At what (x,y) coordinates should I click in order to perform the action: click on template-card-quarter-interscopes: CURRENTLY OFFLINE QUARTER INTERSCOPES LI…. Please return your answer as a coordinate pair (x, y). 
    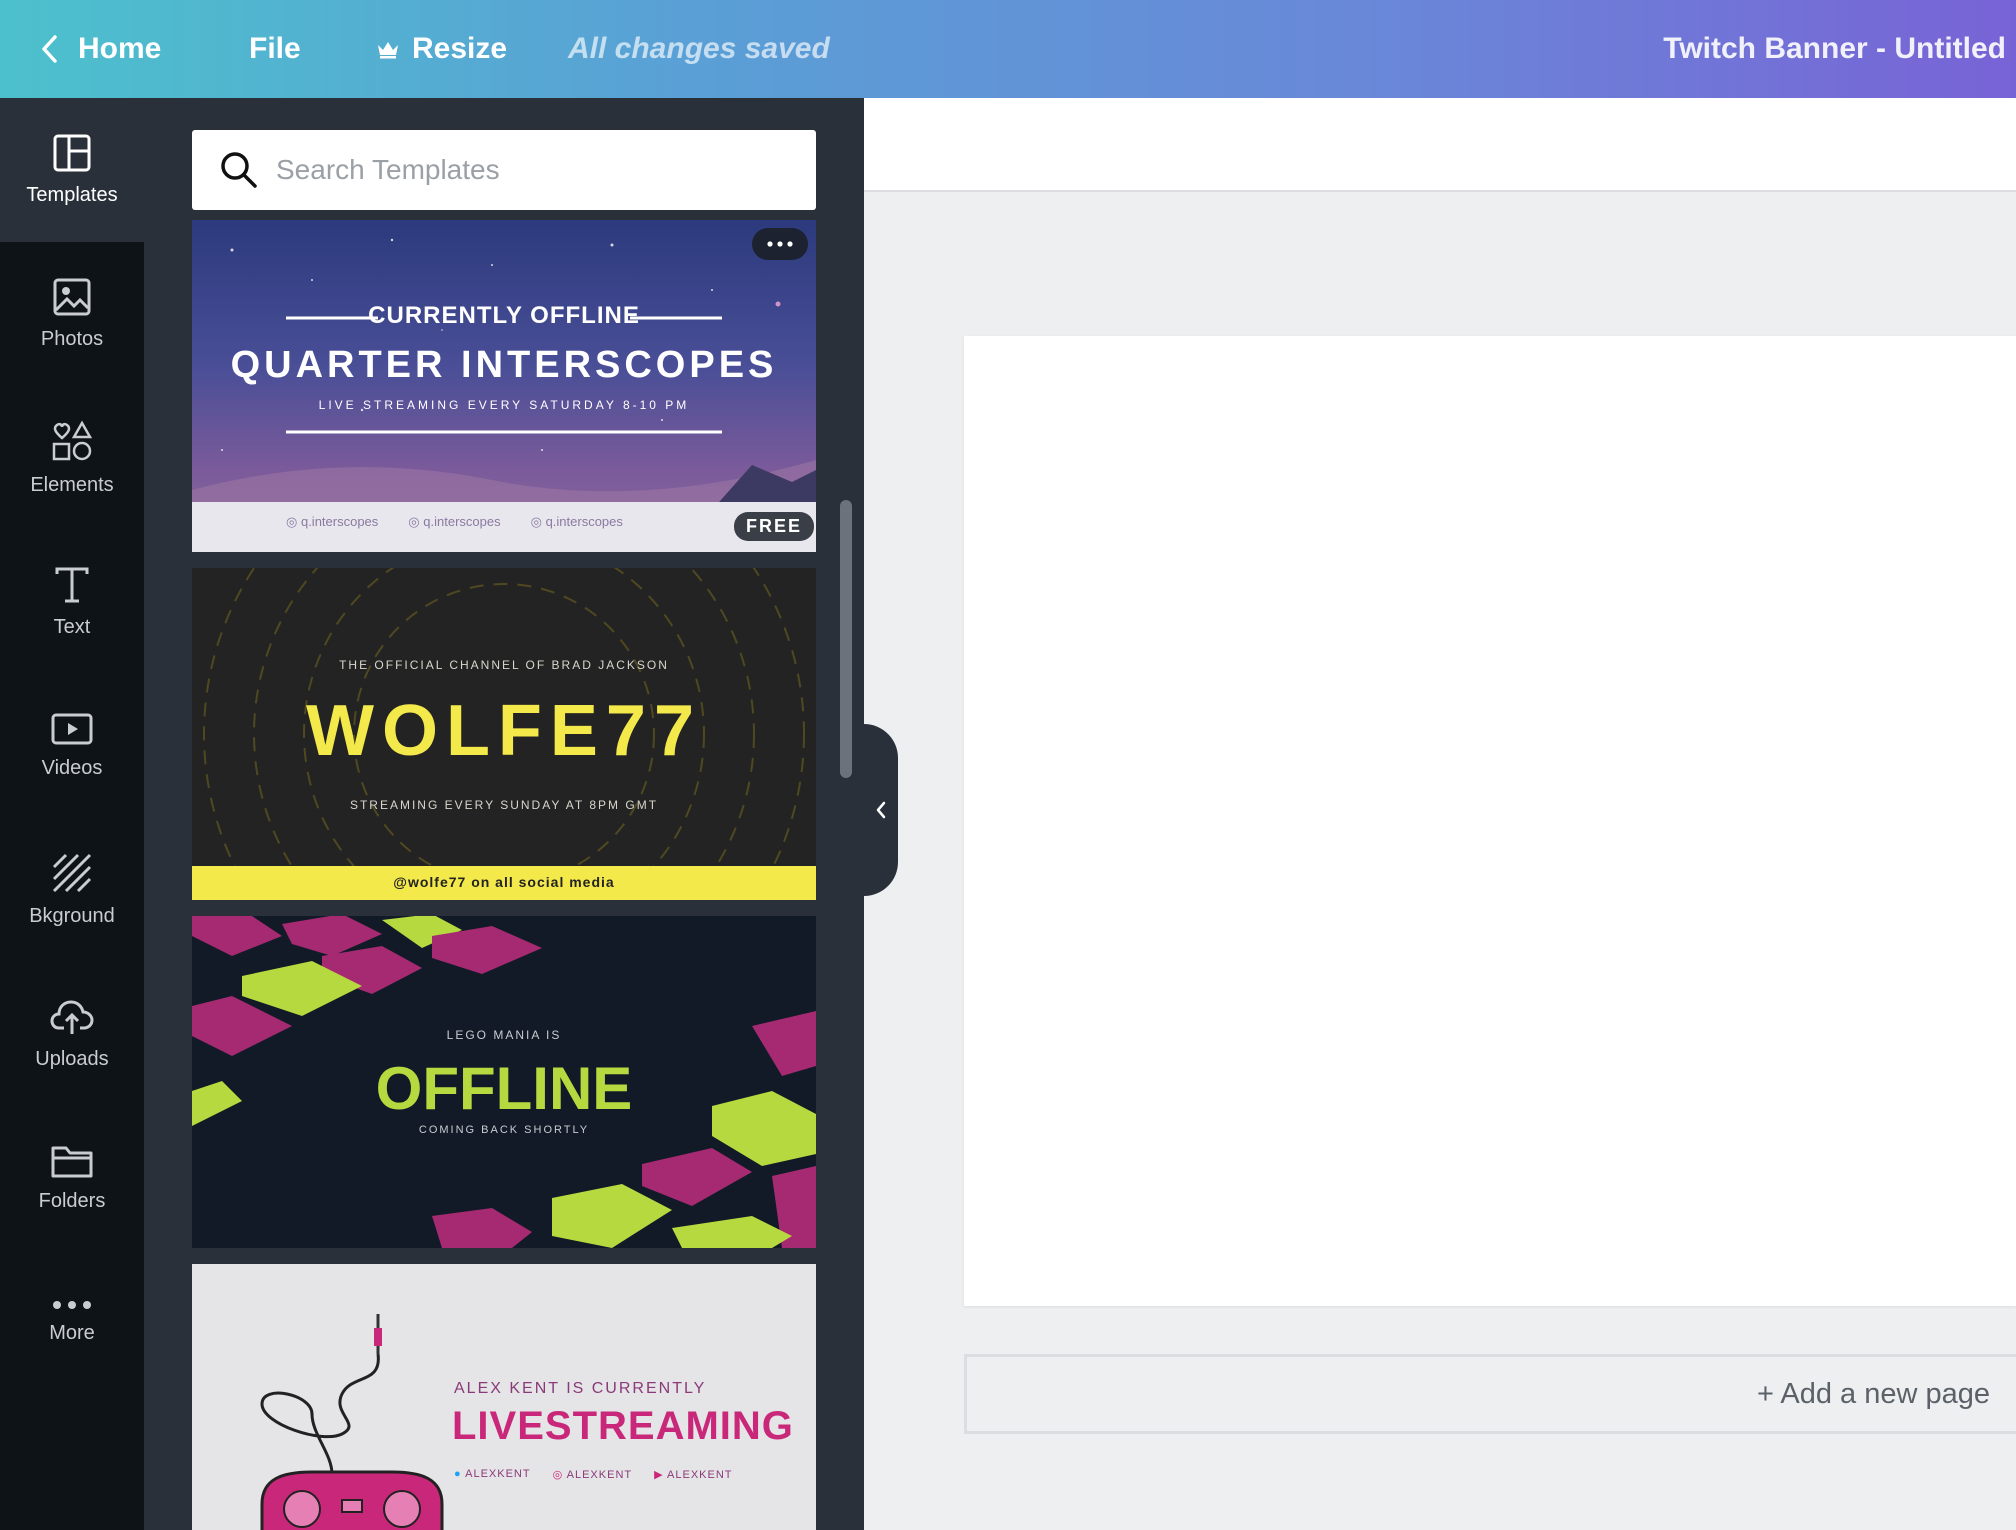
    Looking at the image, I should click on (504, 386).